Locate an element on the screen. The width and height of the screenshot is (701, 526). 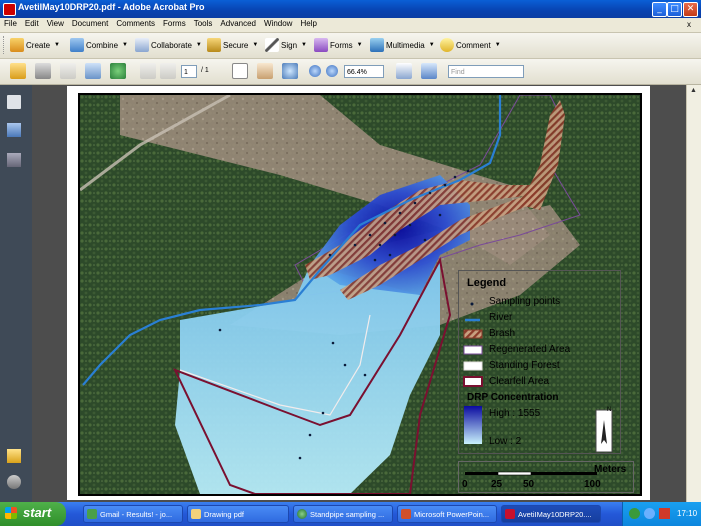
powerpoint-icon is located at coordinates (406, 514).